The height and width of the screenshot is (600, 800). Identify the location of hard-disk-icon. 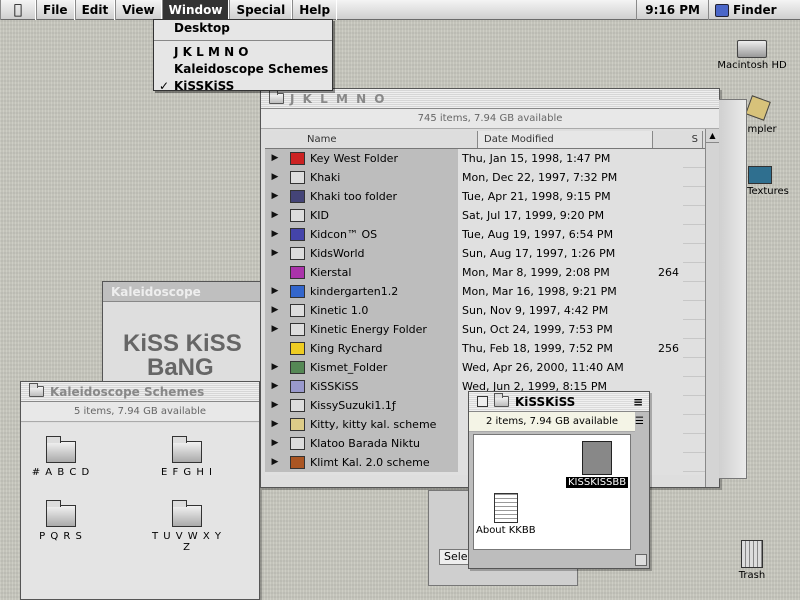
(752, 49).